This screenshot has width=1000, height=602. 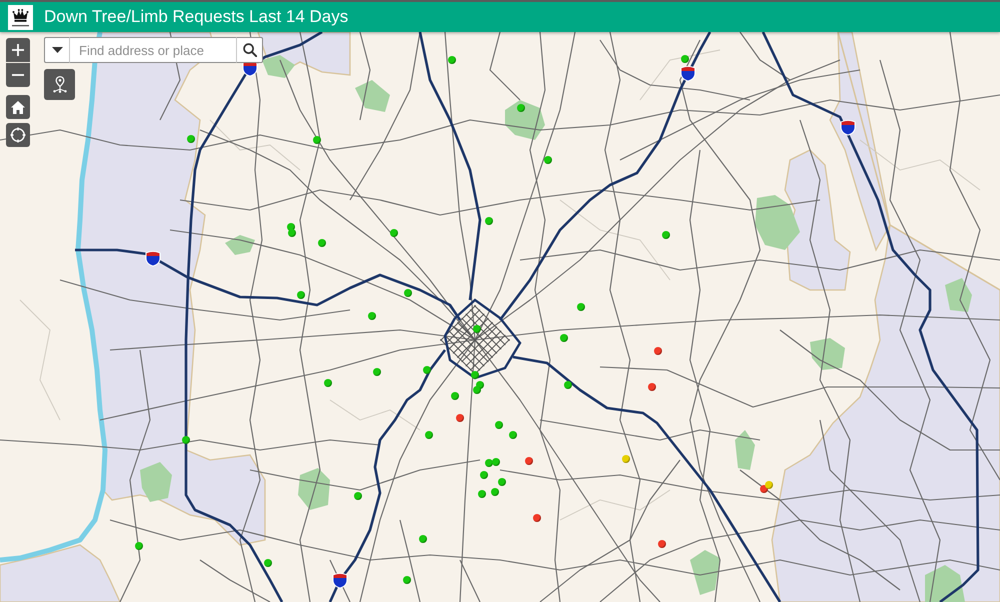 I want to click on search-icon, so click(x=249, y=50).